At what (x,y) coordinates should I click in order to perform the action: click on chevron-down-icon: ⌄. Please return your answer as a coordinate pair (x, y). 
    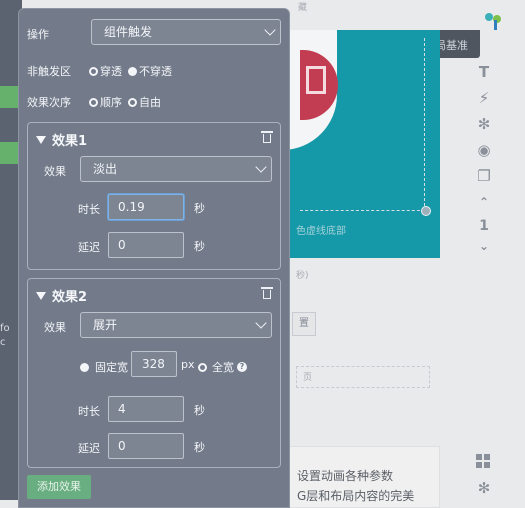
    Looking at the image, I should click on (484, 246).